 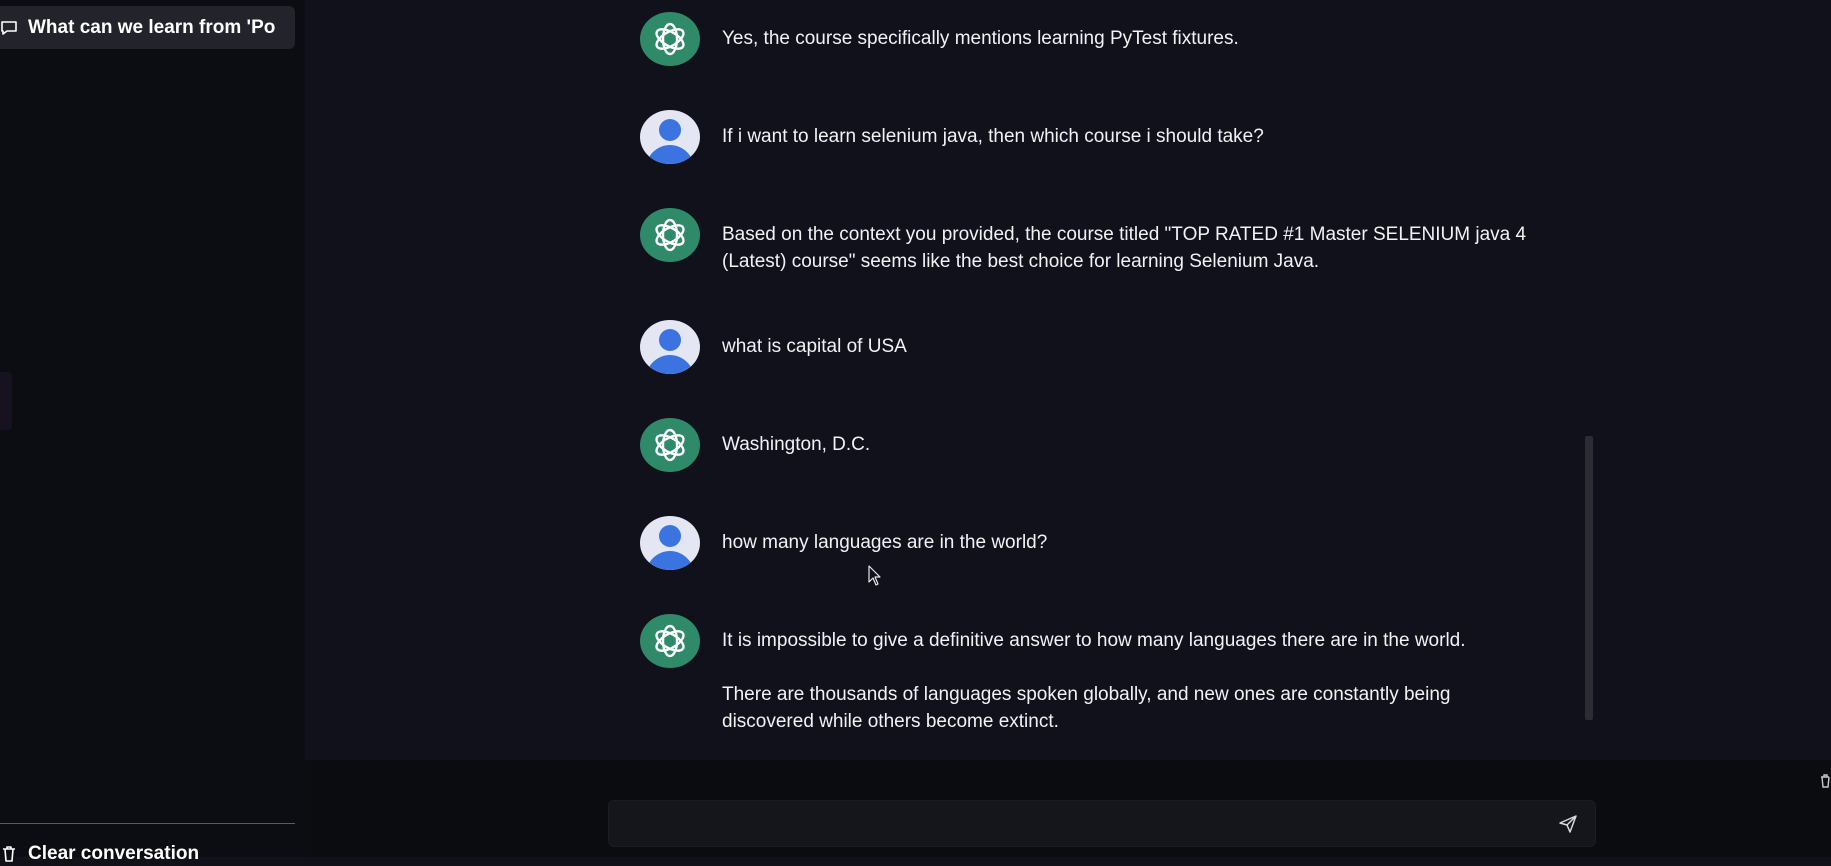 I want to click on mouse-pointer-icon, so click(x=874, y=575).